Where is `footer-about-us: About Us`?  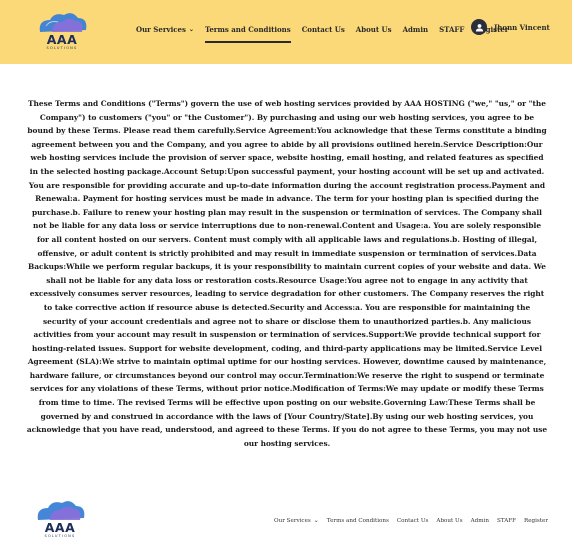 footer-about-us: About Us is located at coordinates (449, 521).